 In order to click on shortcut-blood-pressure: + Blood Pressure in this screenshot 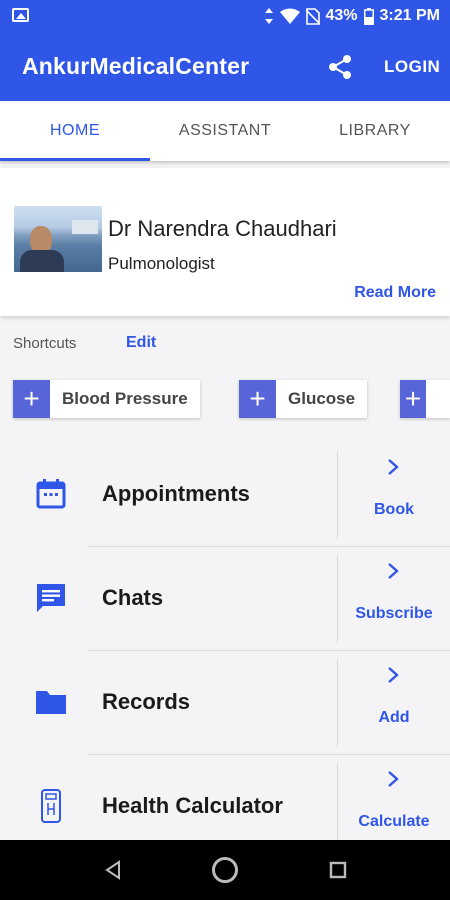, I will do `click(106, 399)`.